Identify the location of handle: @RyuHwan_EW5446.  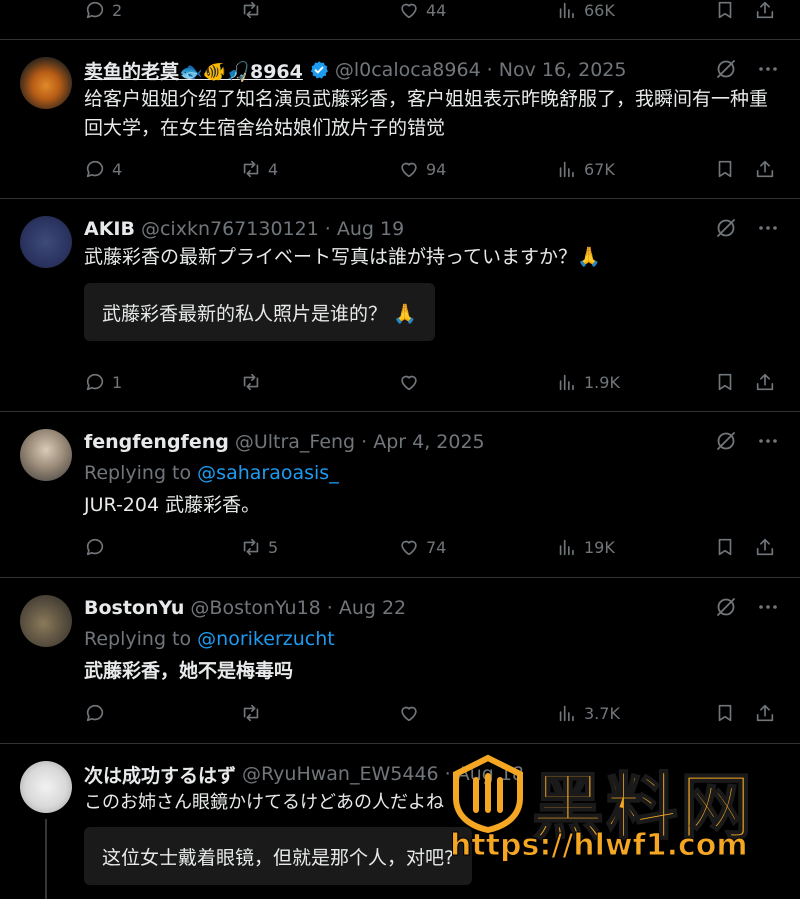
(340, 774).